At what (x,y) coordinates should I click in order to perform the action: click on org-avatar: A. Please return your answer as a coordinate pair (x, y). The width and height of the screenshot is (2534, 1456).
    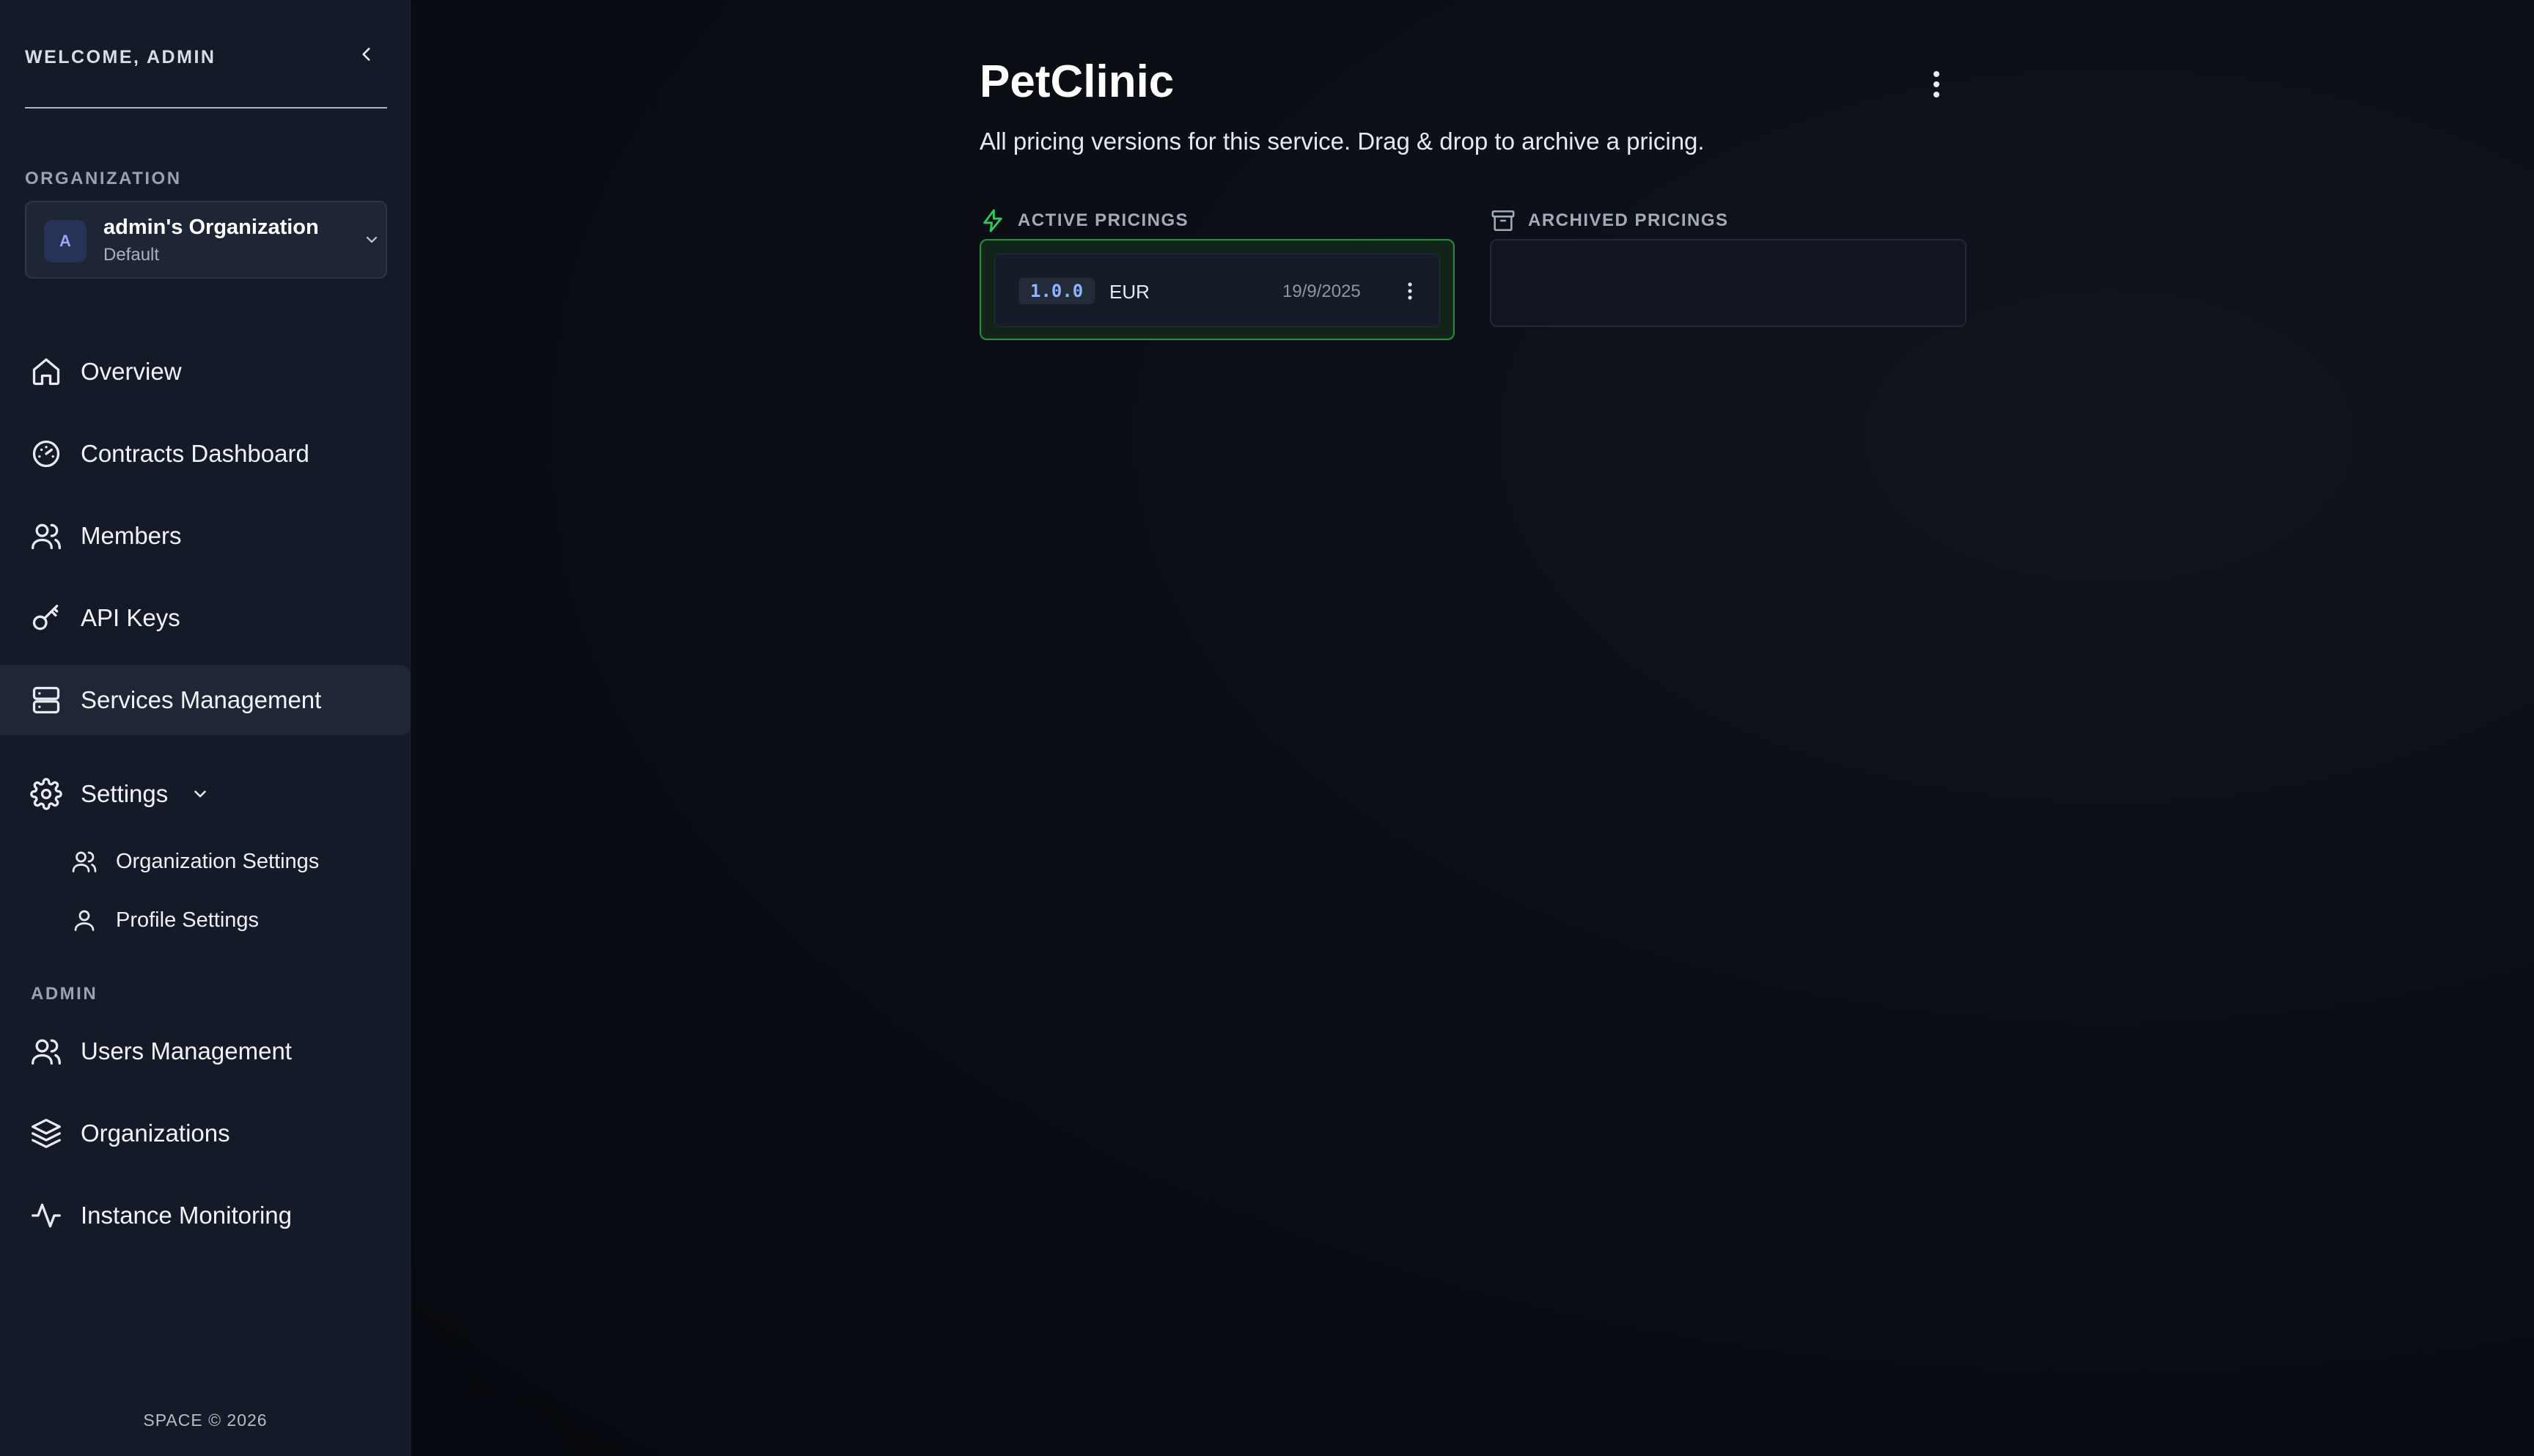
    Looking at the image, I should click on (65, 241).